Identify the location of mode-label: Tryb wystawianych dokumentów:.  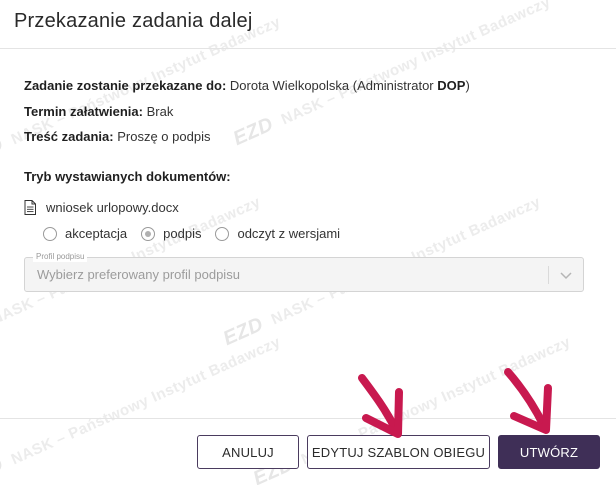
(127, 176).